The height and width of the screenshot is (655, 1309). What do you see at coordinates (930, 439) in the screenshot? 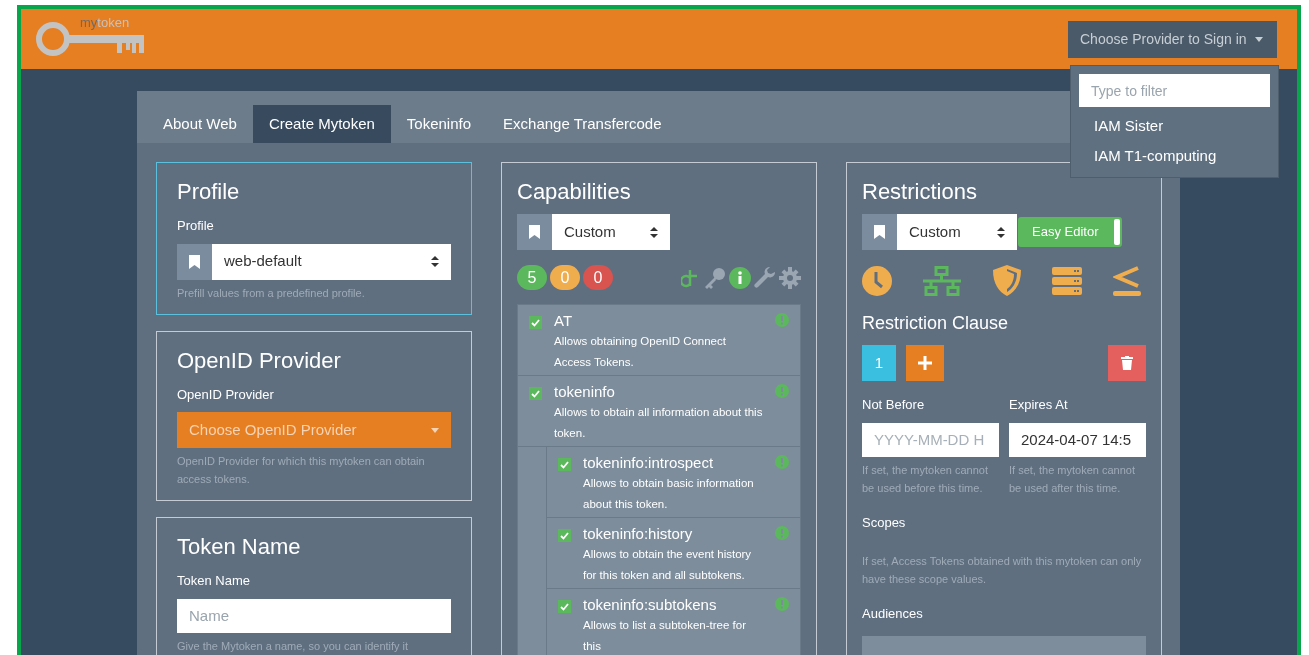
I see `date-field: YYYY-MM-DD H` at bounding box center [930, 439].